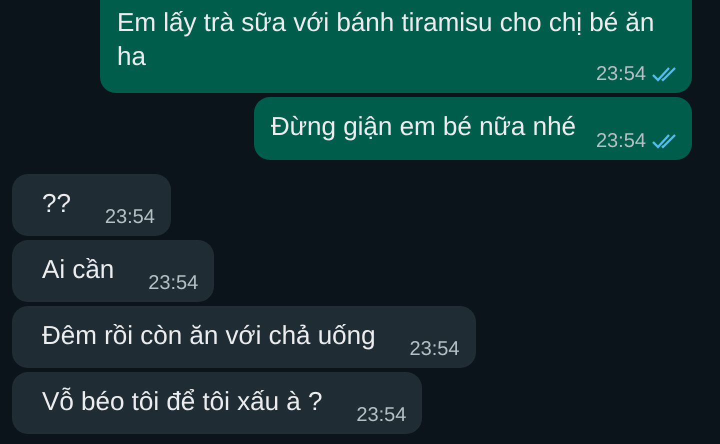 This screenshot has width=720, height=444. Describe the element at coordinates (209, 335) in the screenshot. I see `message-text: Đêm rồi còn ăn với chả uống` at that location.